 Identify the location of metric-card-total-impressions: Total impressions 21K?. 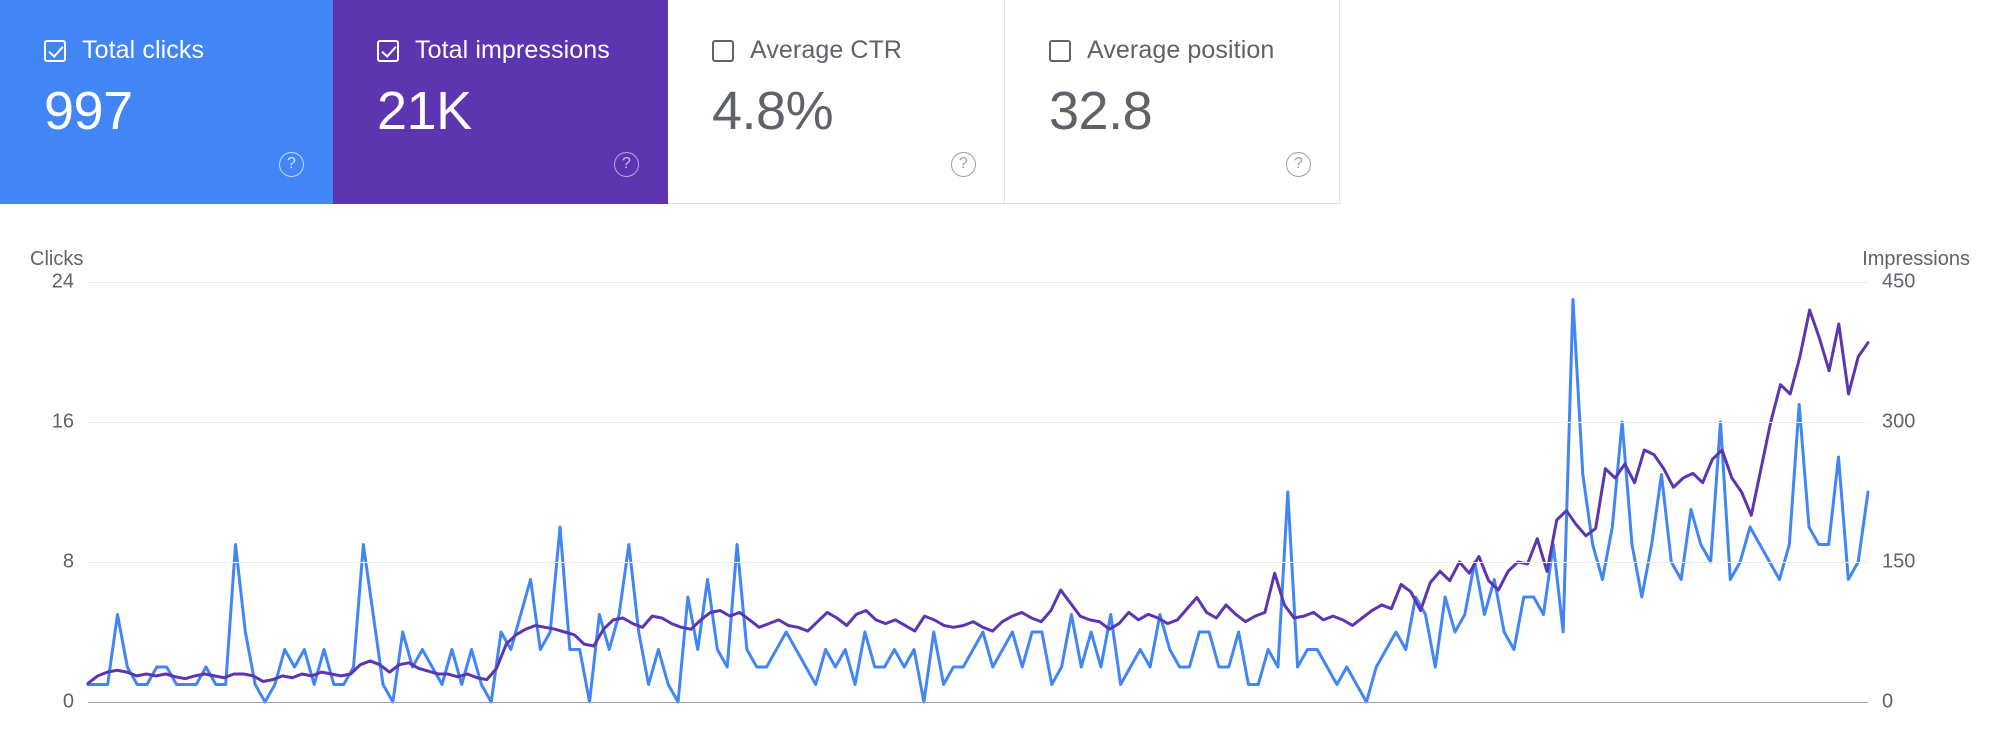
(500, 102).